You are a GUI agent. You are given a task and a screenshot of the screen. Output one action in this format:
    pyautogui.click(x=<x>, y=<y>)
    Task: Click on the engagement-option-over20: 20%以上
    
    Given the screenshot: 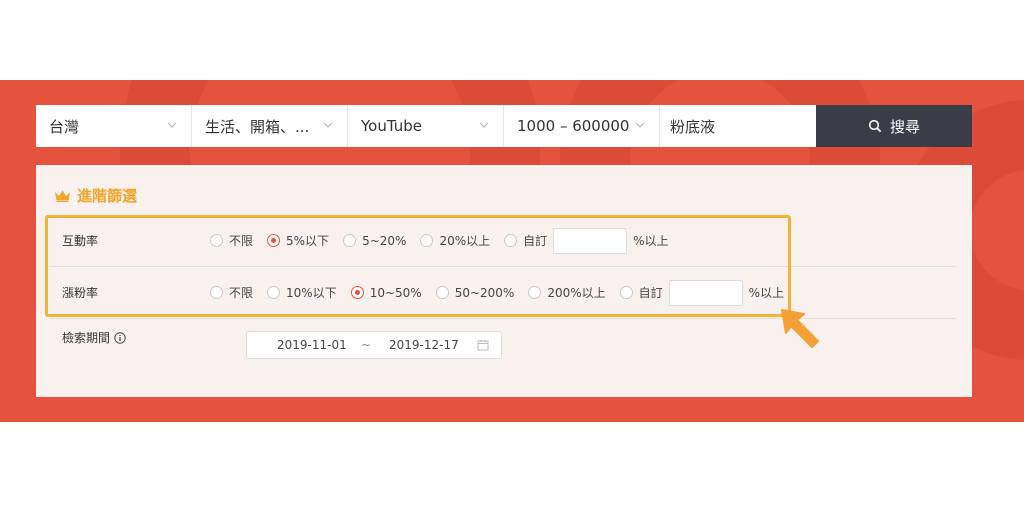 What is the action you would take?
    pyautogui.click(x=455, y=240)
    